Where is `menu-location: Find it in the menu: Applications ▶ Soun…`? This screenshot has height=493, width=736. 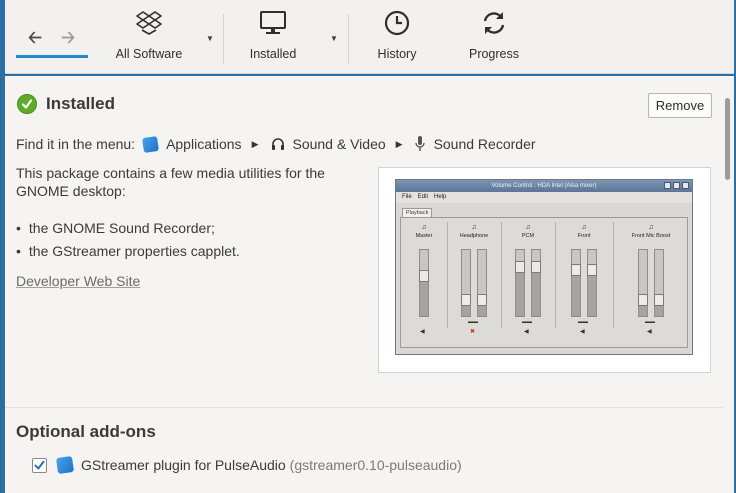 menu-location: Find it in the menu: Applications ▶ Soun… is located at coordinates (276, 144).